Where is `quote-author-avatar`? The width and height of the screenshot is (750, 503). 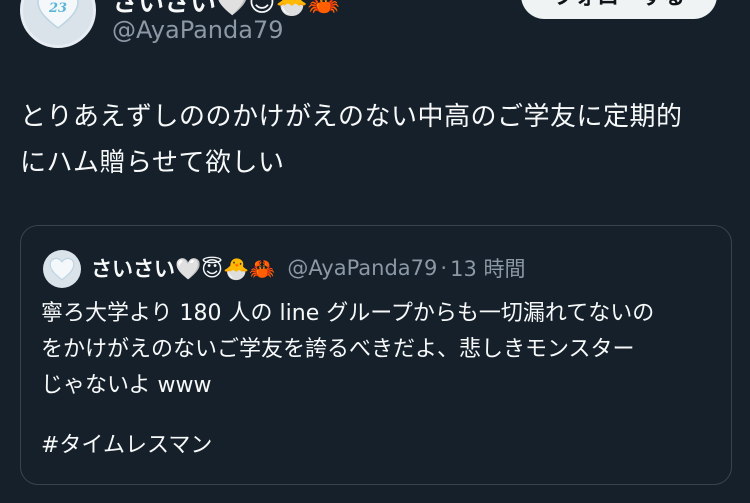 quote-author-avatar is located at coordinates (62, 269).